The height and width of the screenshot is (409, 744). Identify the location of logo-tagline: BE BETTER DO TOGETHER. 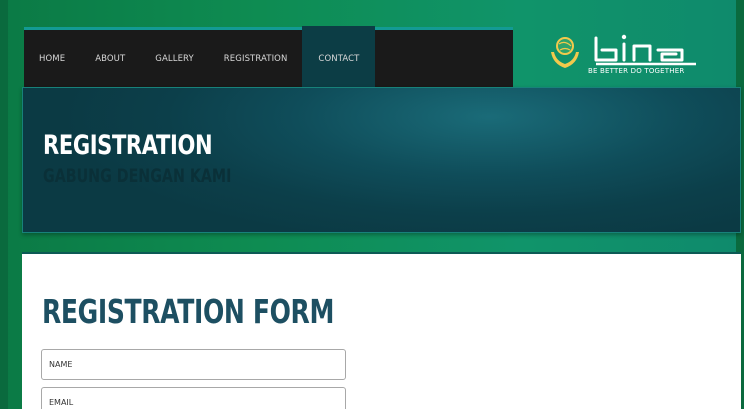
(636, 71).